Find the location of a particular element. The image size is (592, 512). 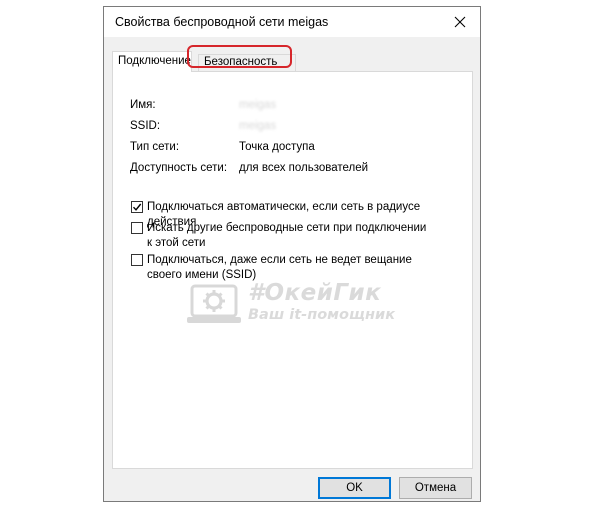

cancel-button-label: Отмена is located at coordinates (435, 488).